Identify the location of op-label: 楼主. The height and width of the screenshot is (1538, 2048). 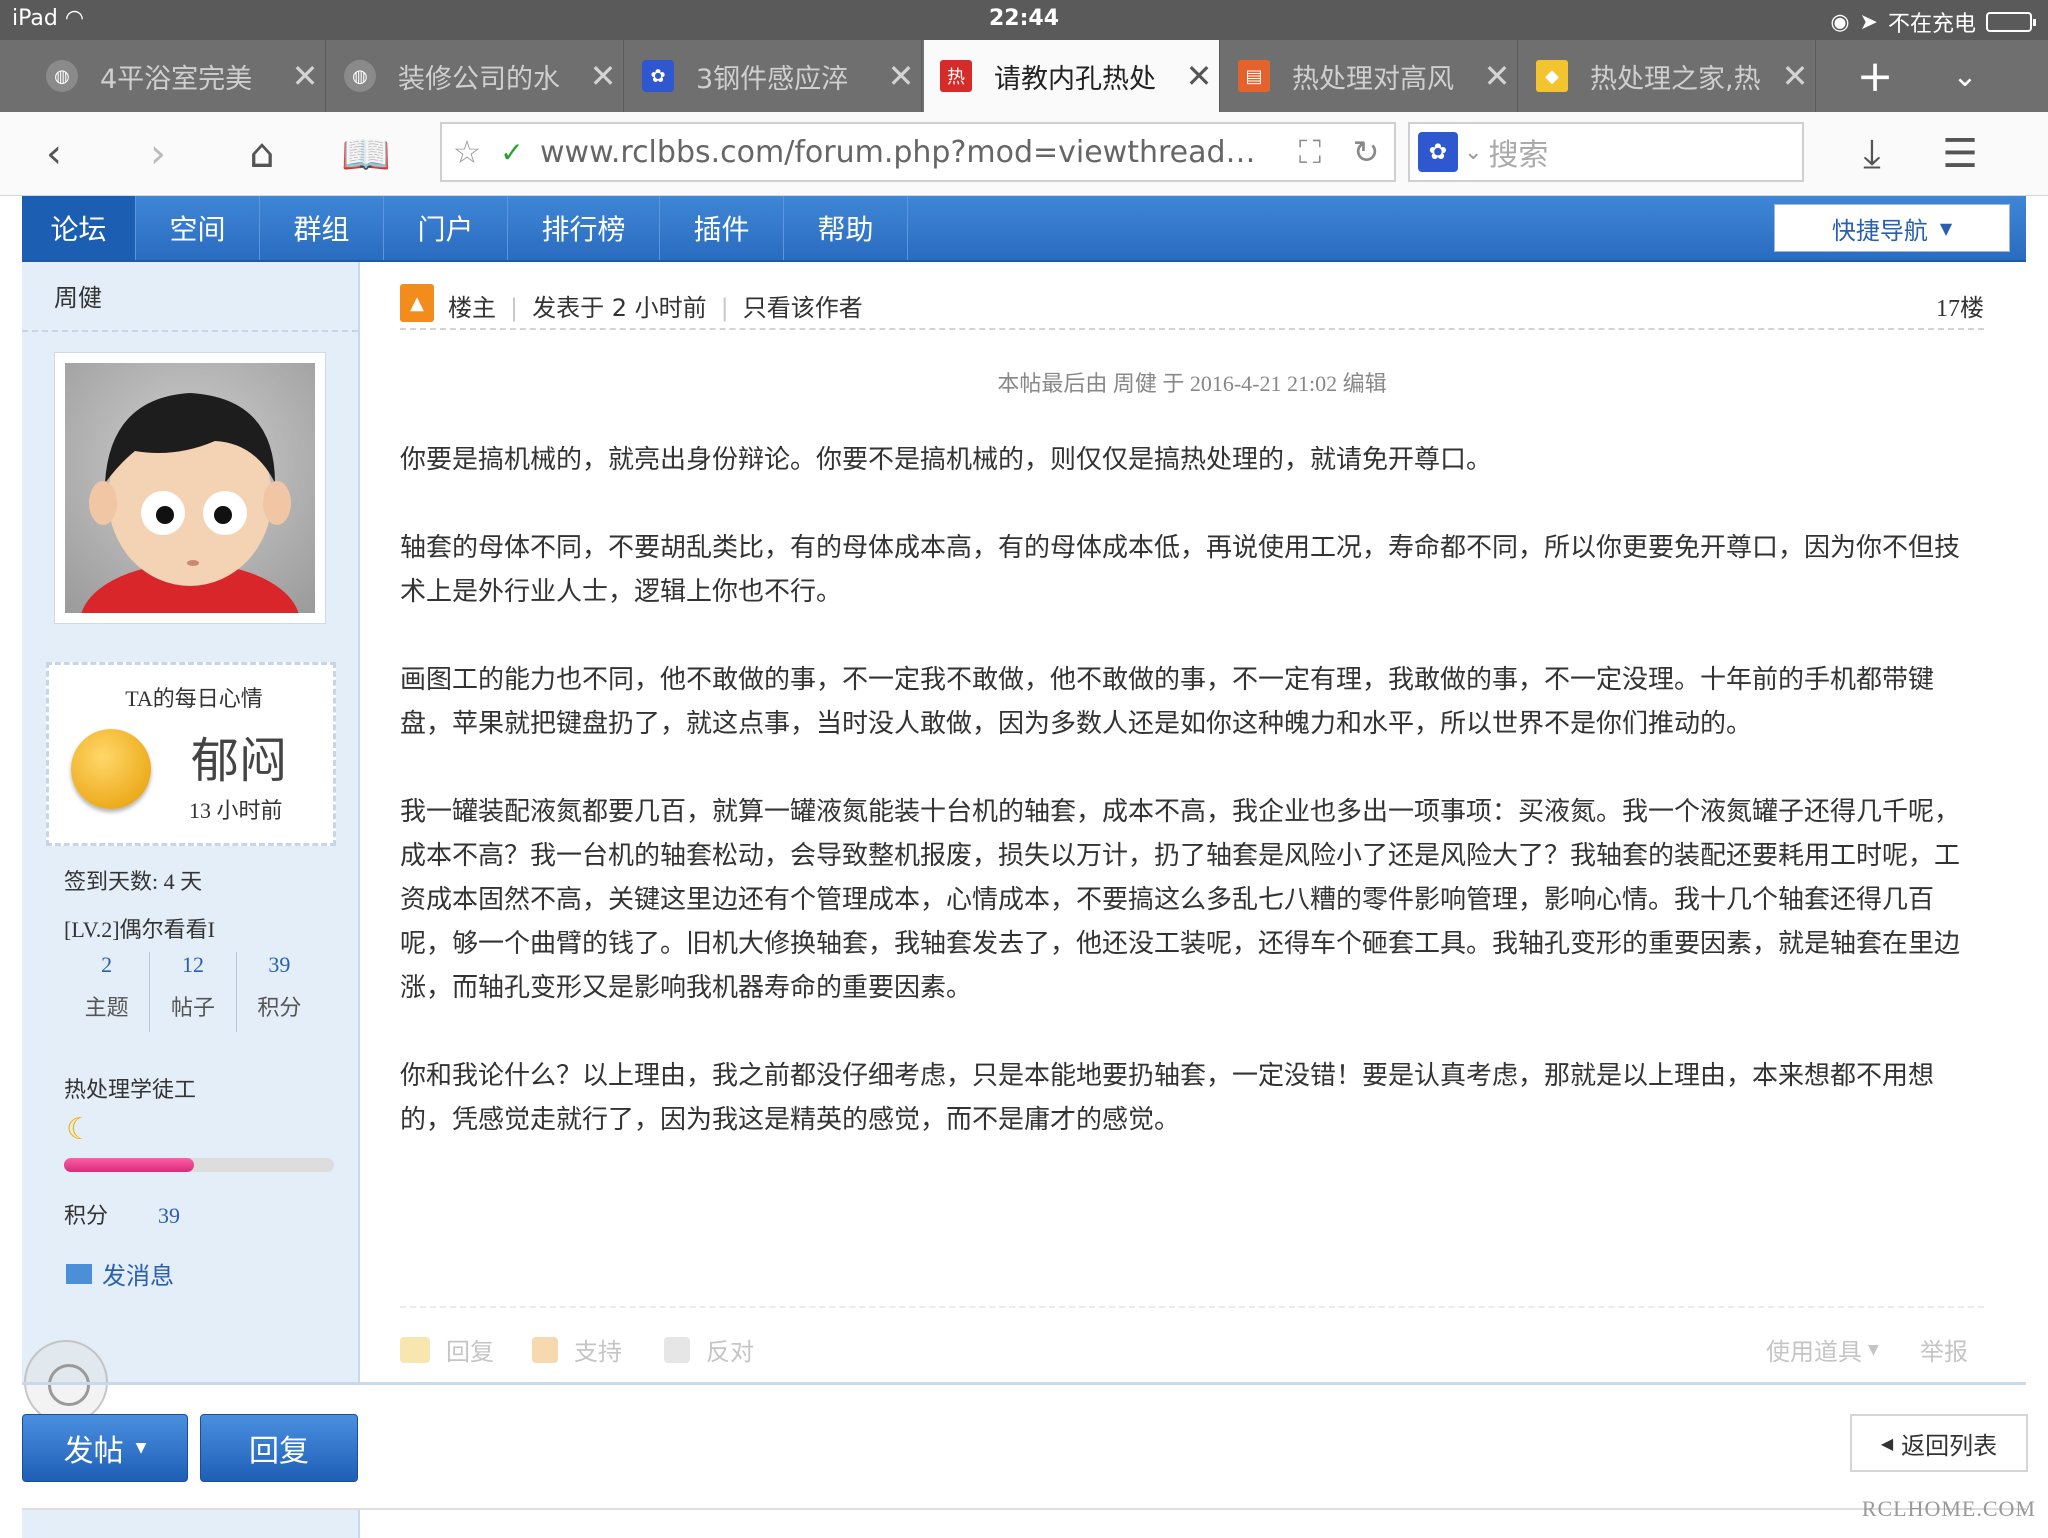
(472, 308).